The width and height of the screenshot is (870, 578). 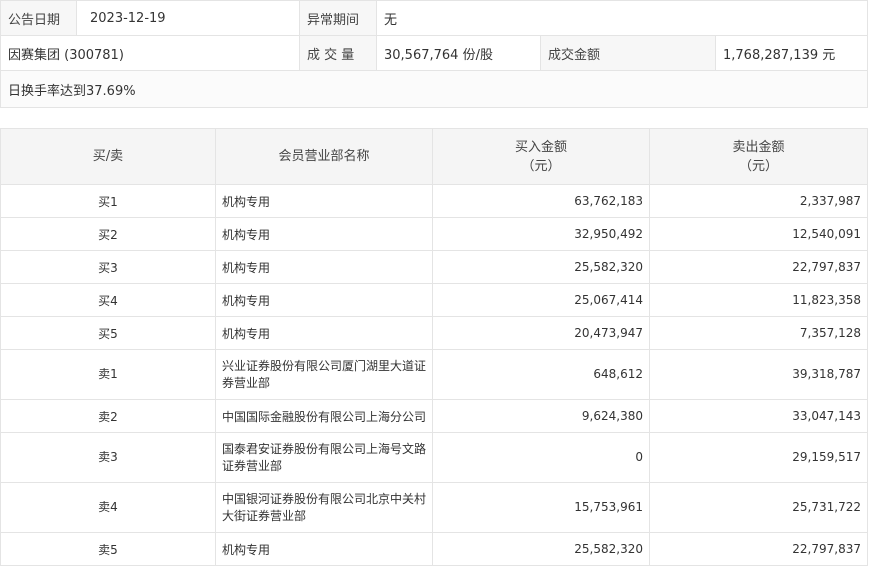 What do you see at coordinates (758, 374) in the screenshot?
I see `row-sell-amount: 39,318,787` at bounding box center [758, 374].